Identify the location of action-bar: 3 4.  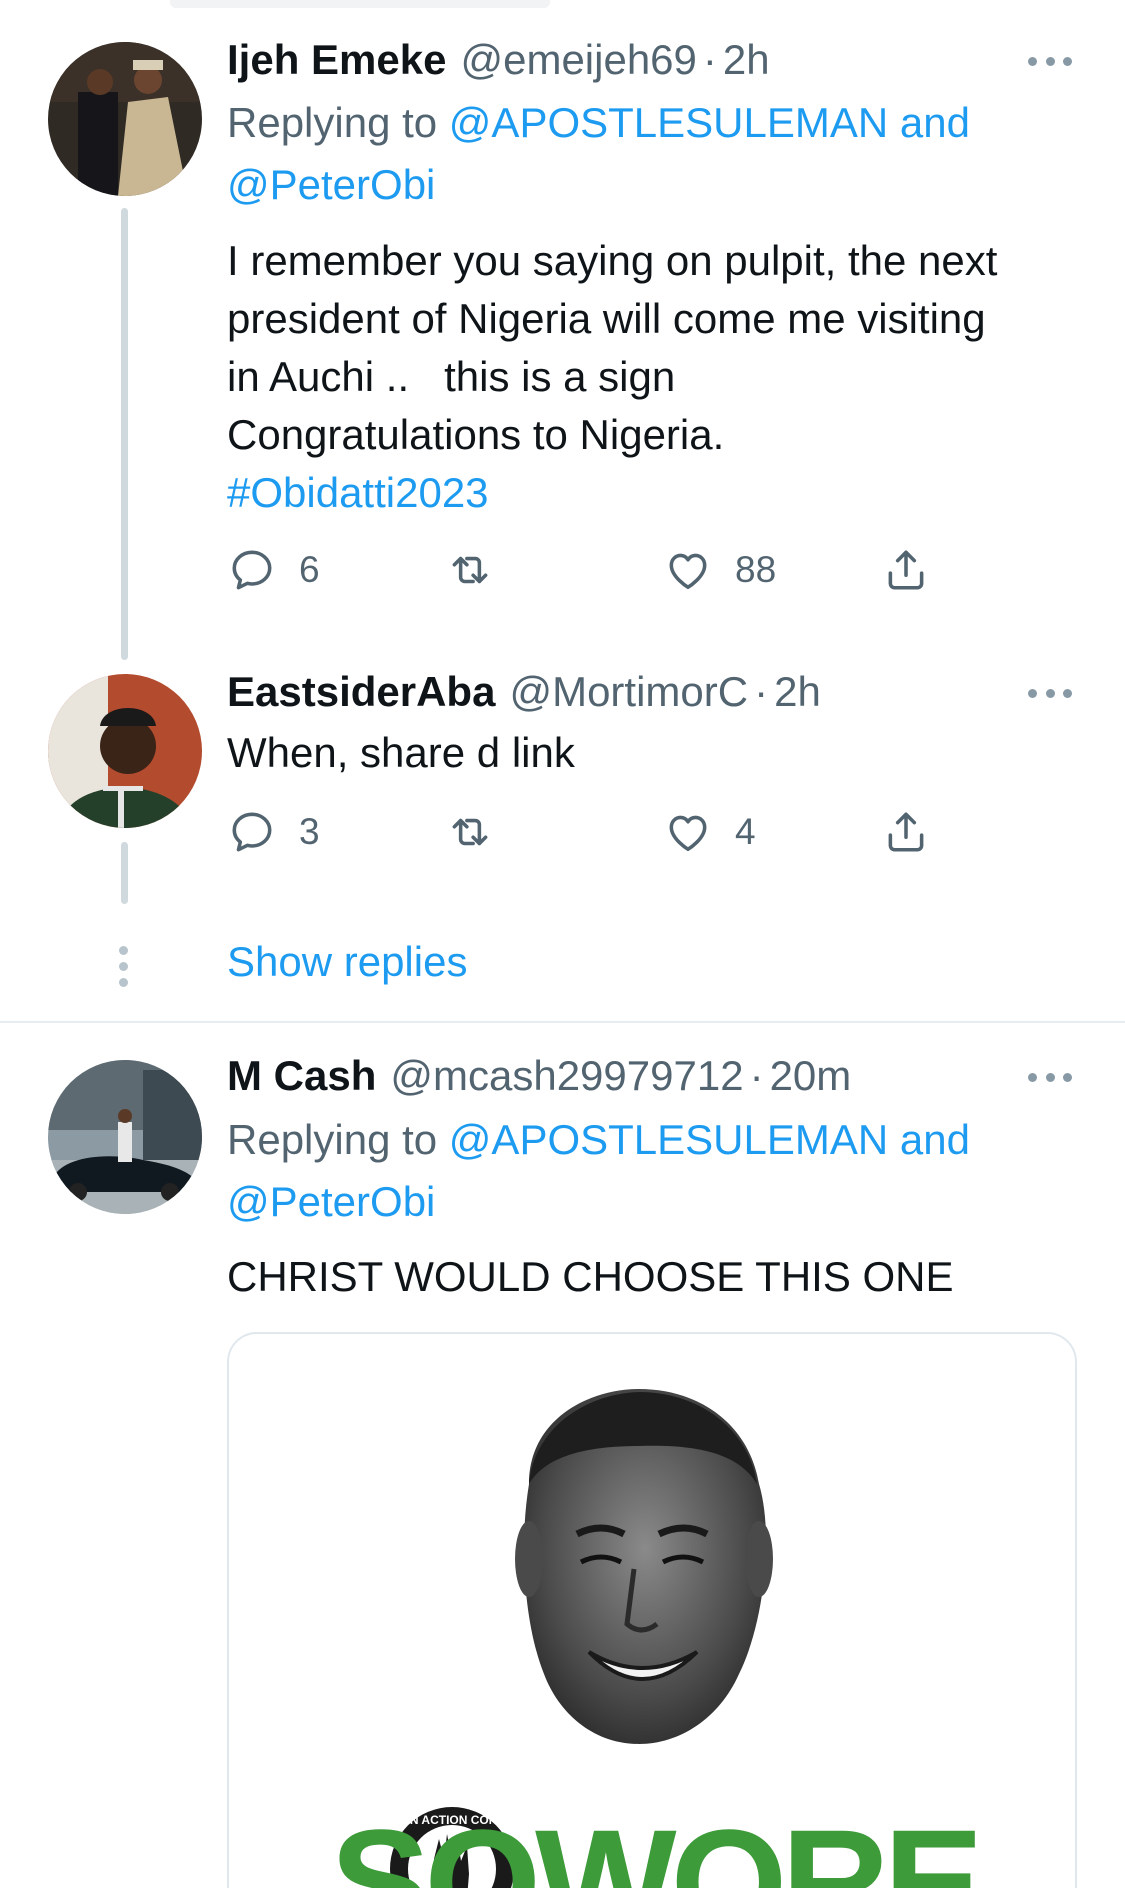
(587, 832).